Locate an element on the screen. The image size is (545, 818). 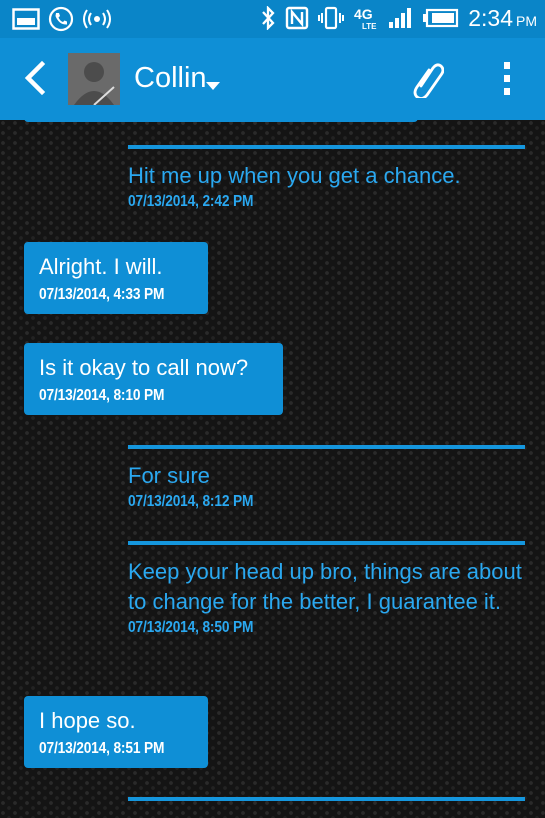
message-timestamp: 07/13/2014, 8:12 PM is located at coordinates (191, 501).